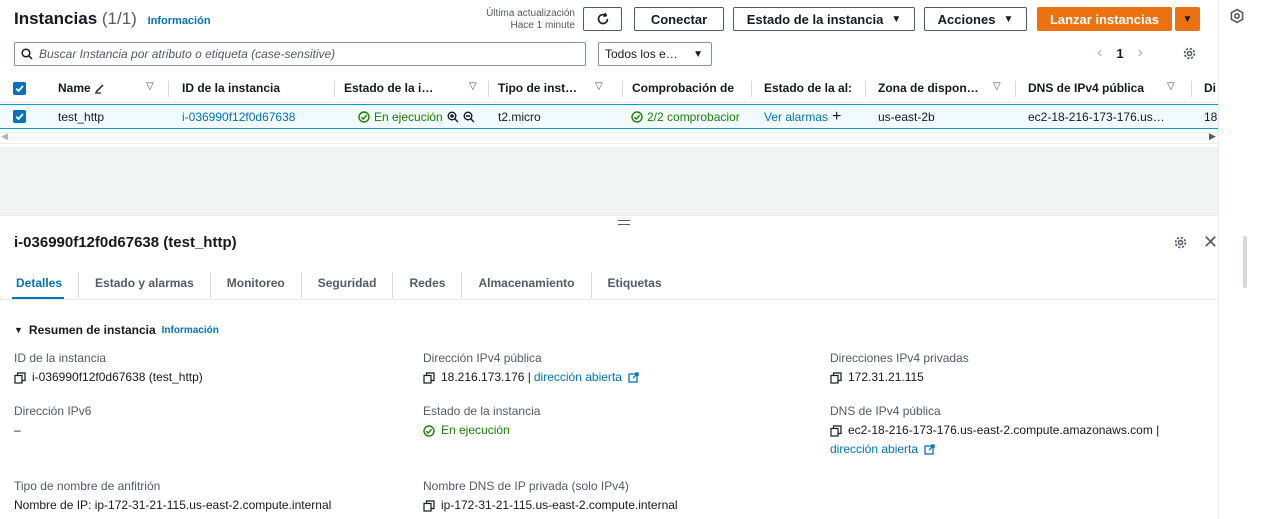 This screenshot has width=1261, height=519. I want to click on launch-dropdown-button: ▼, so click(1187, 19).